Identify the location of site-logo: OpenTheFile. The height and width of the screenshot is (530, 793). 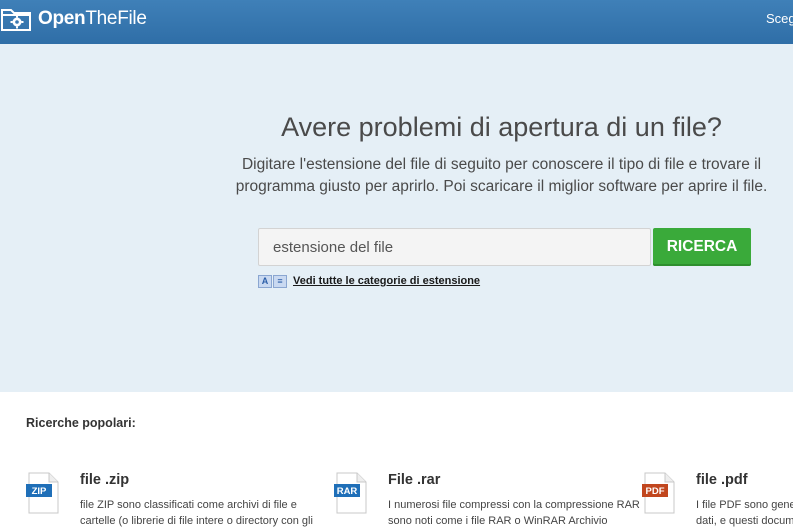
(73, 19).